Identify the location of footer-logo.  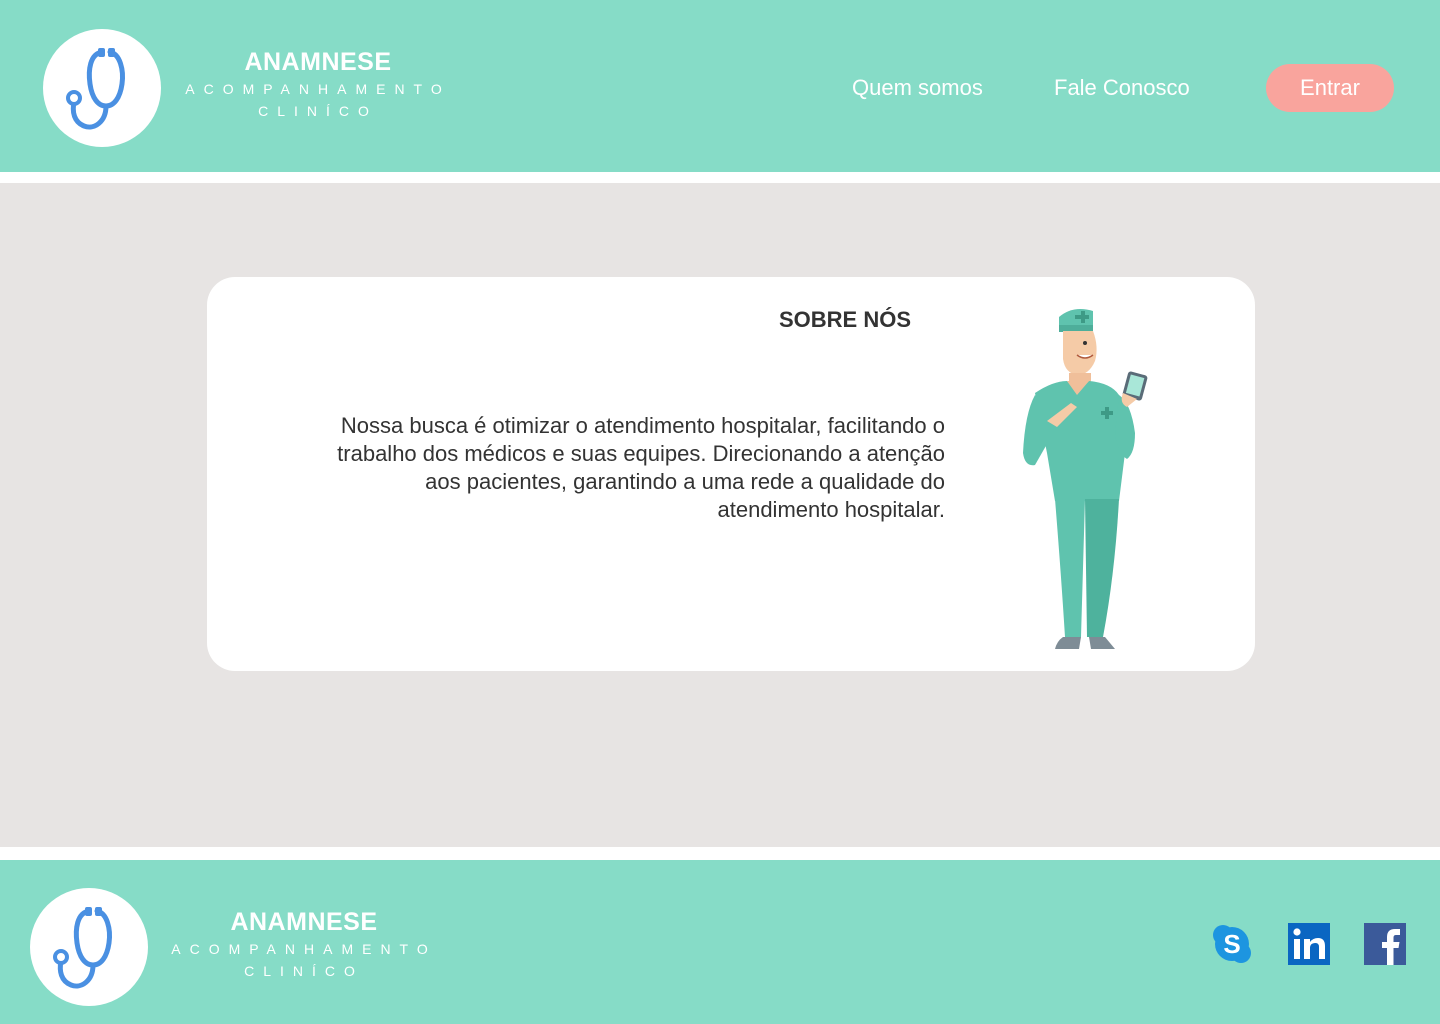
(89, 947).